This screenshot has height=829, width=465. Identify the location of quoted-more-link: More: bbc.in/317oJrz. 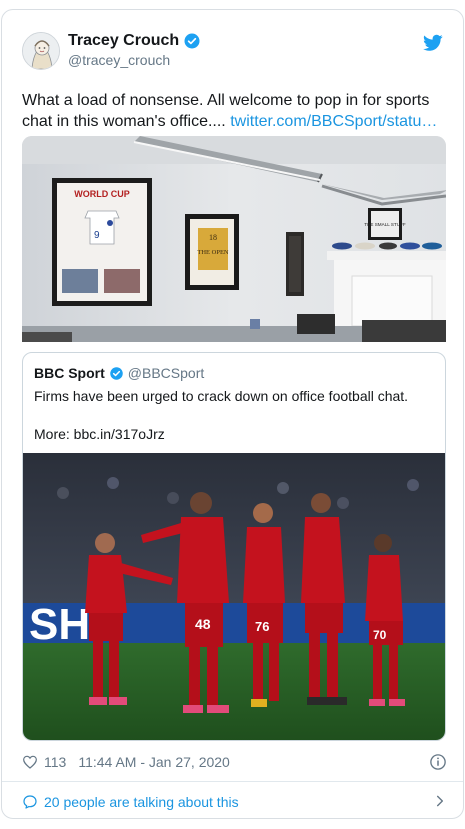
(99, 434).